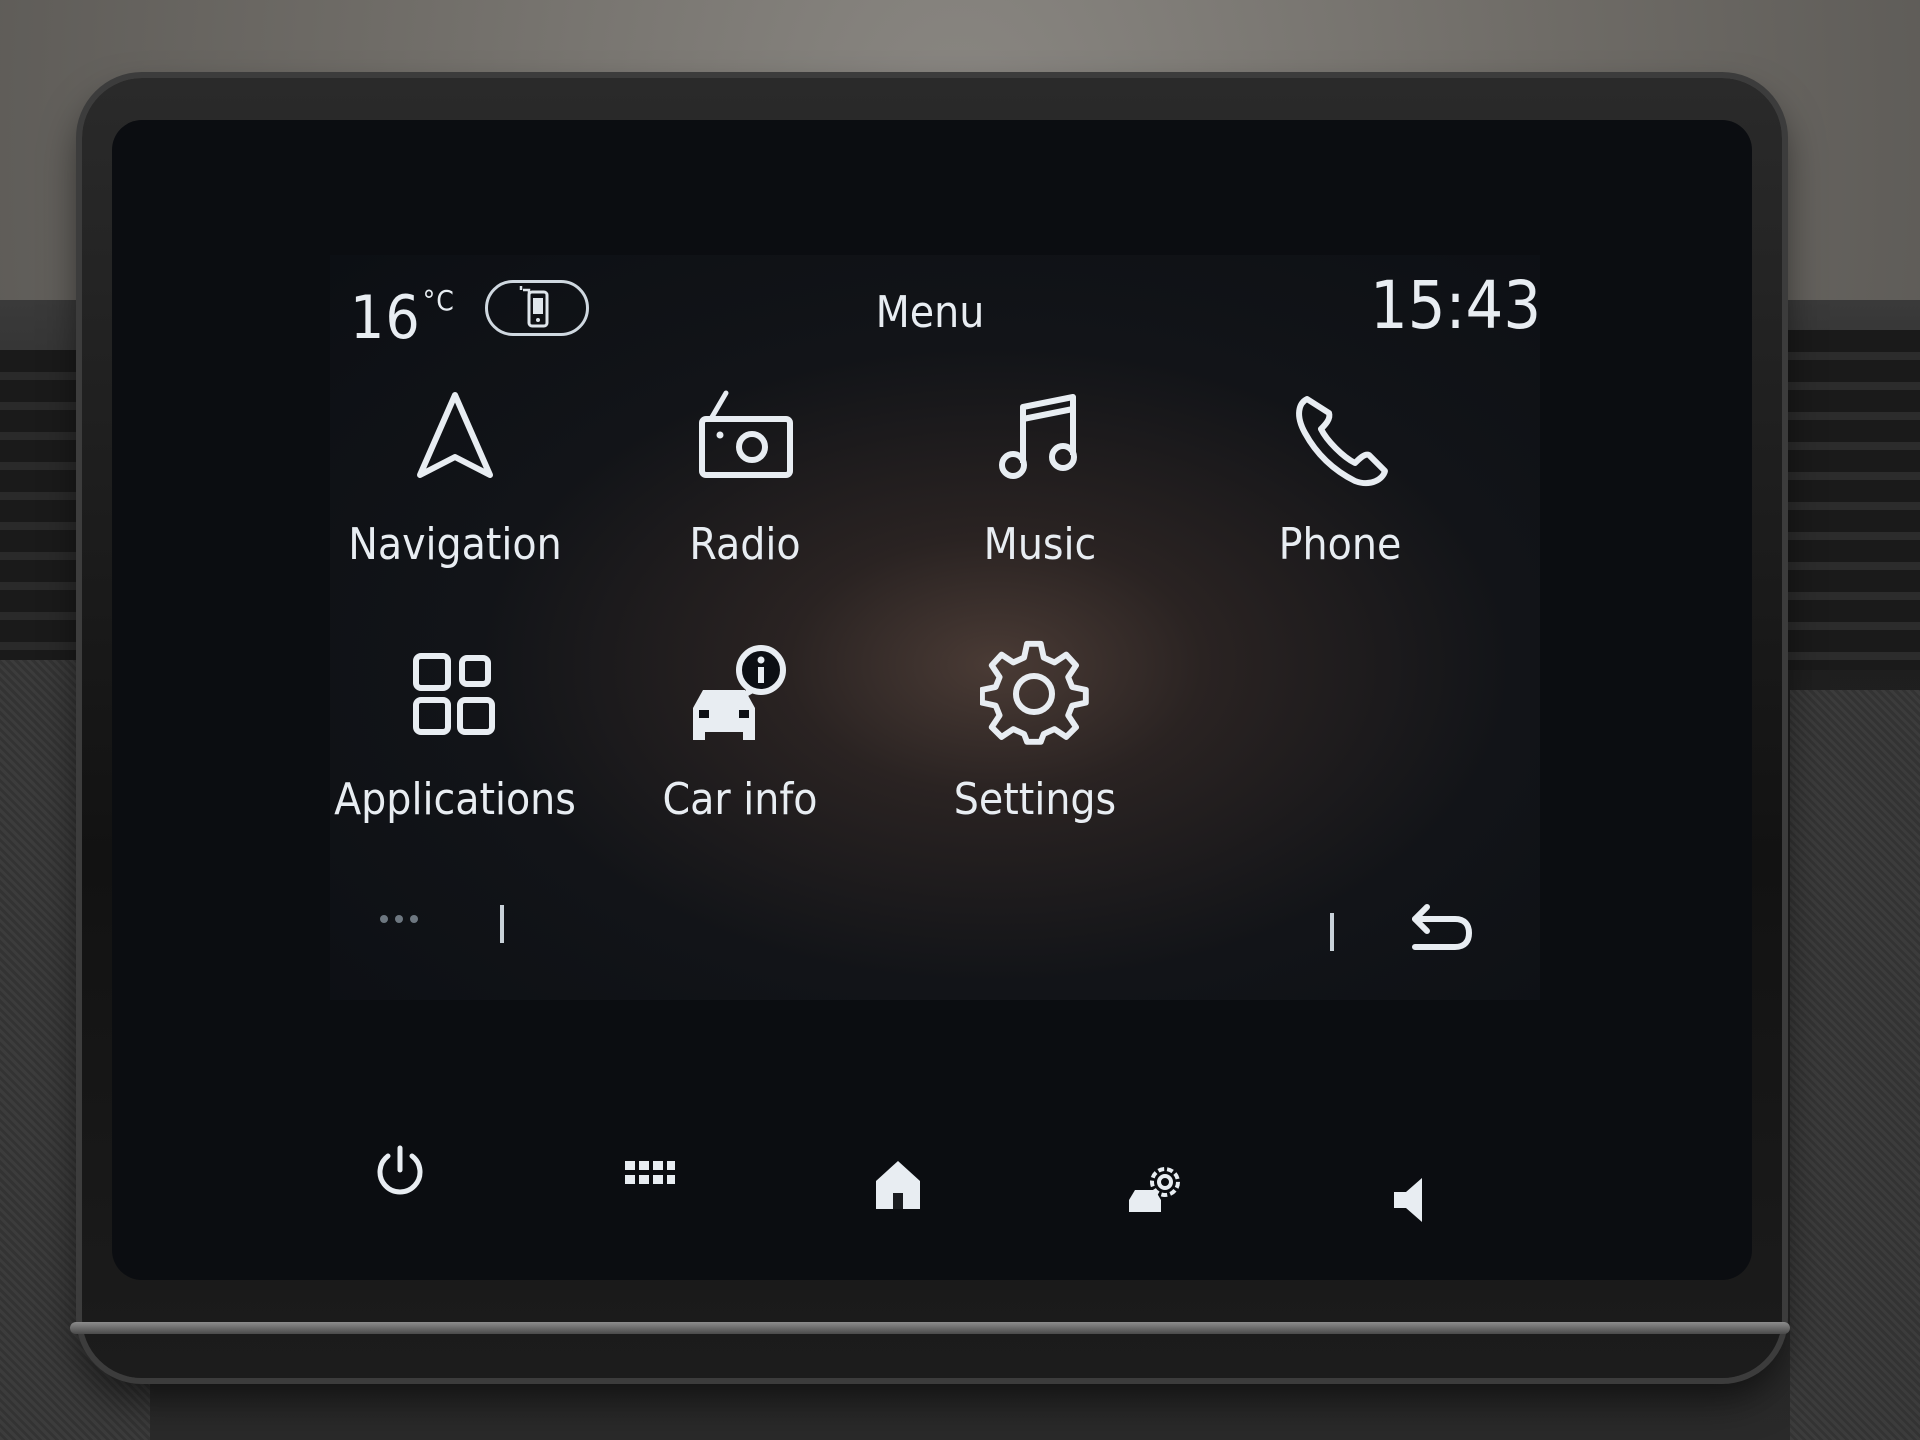 The height and width of the screenshot is (1440, 1920). What do you see at coordinates (1038, 436) in the screenshot?
I see `music-note-icon` at bounding box center [1038, 436].